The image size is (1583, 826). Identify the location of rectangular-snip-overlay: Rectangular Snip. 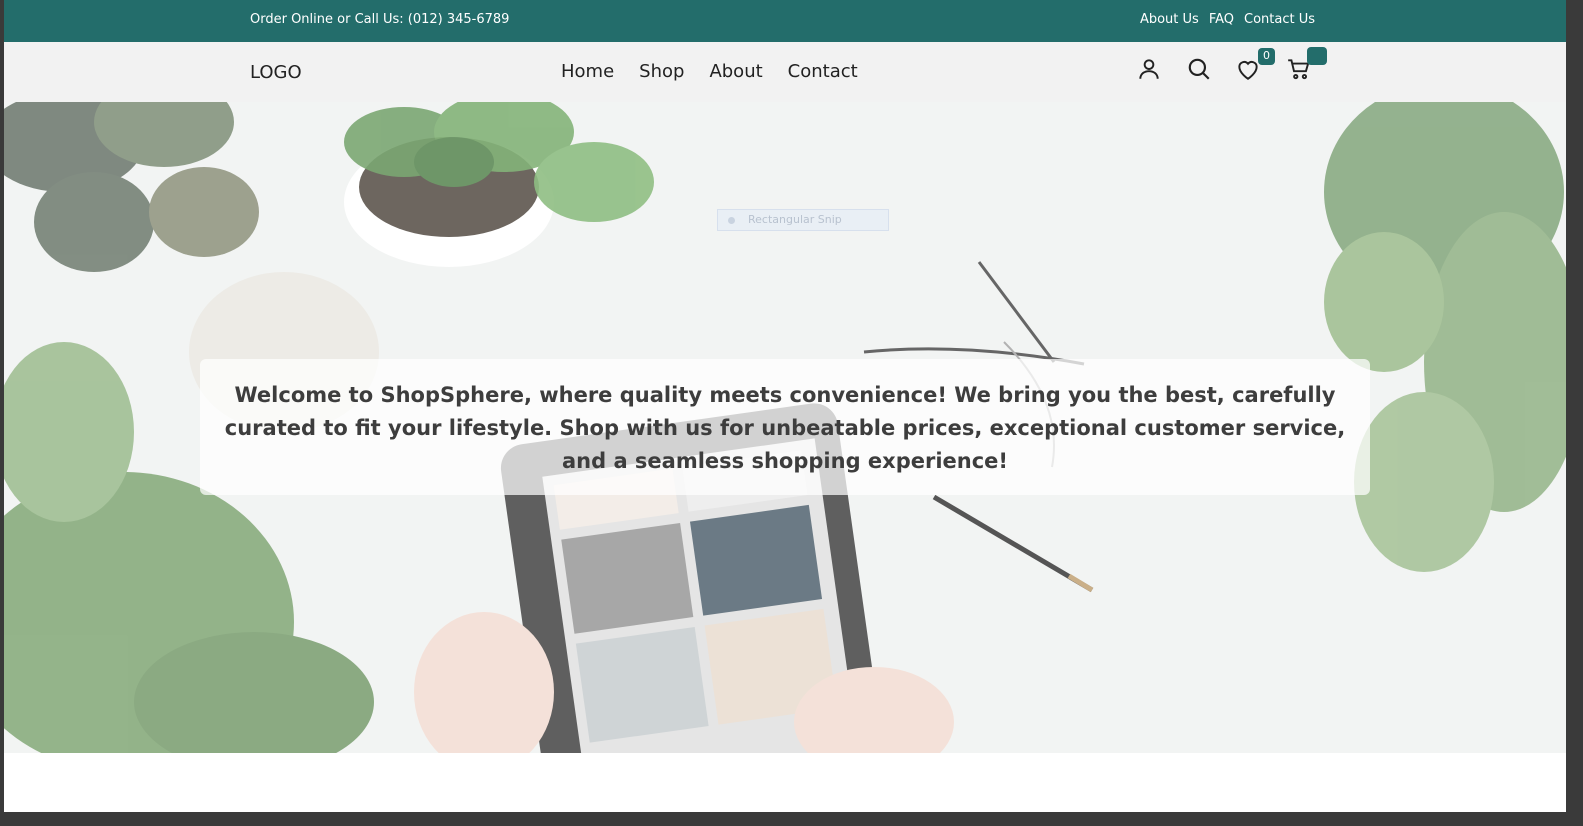
(803, 220).